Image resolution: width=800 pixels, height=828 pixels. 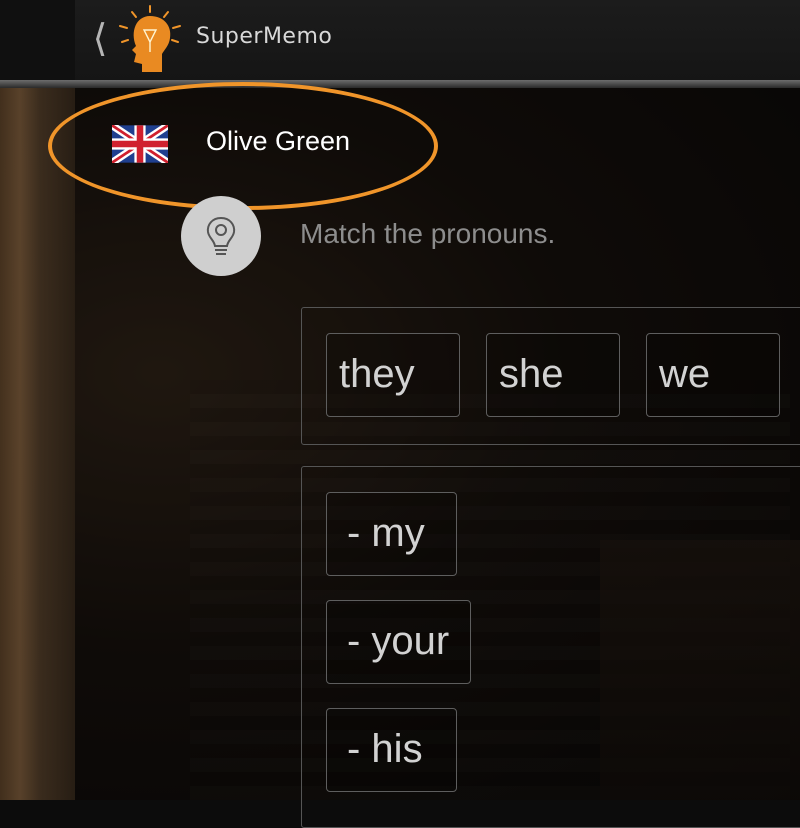 What do you see at coordinates (278, 141) in the screenshot?
I see `user-name: Olive Green` at bounding box center [278, 141].